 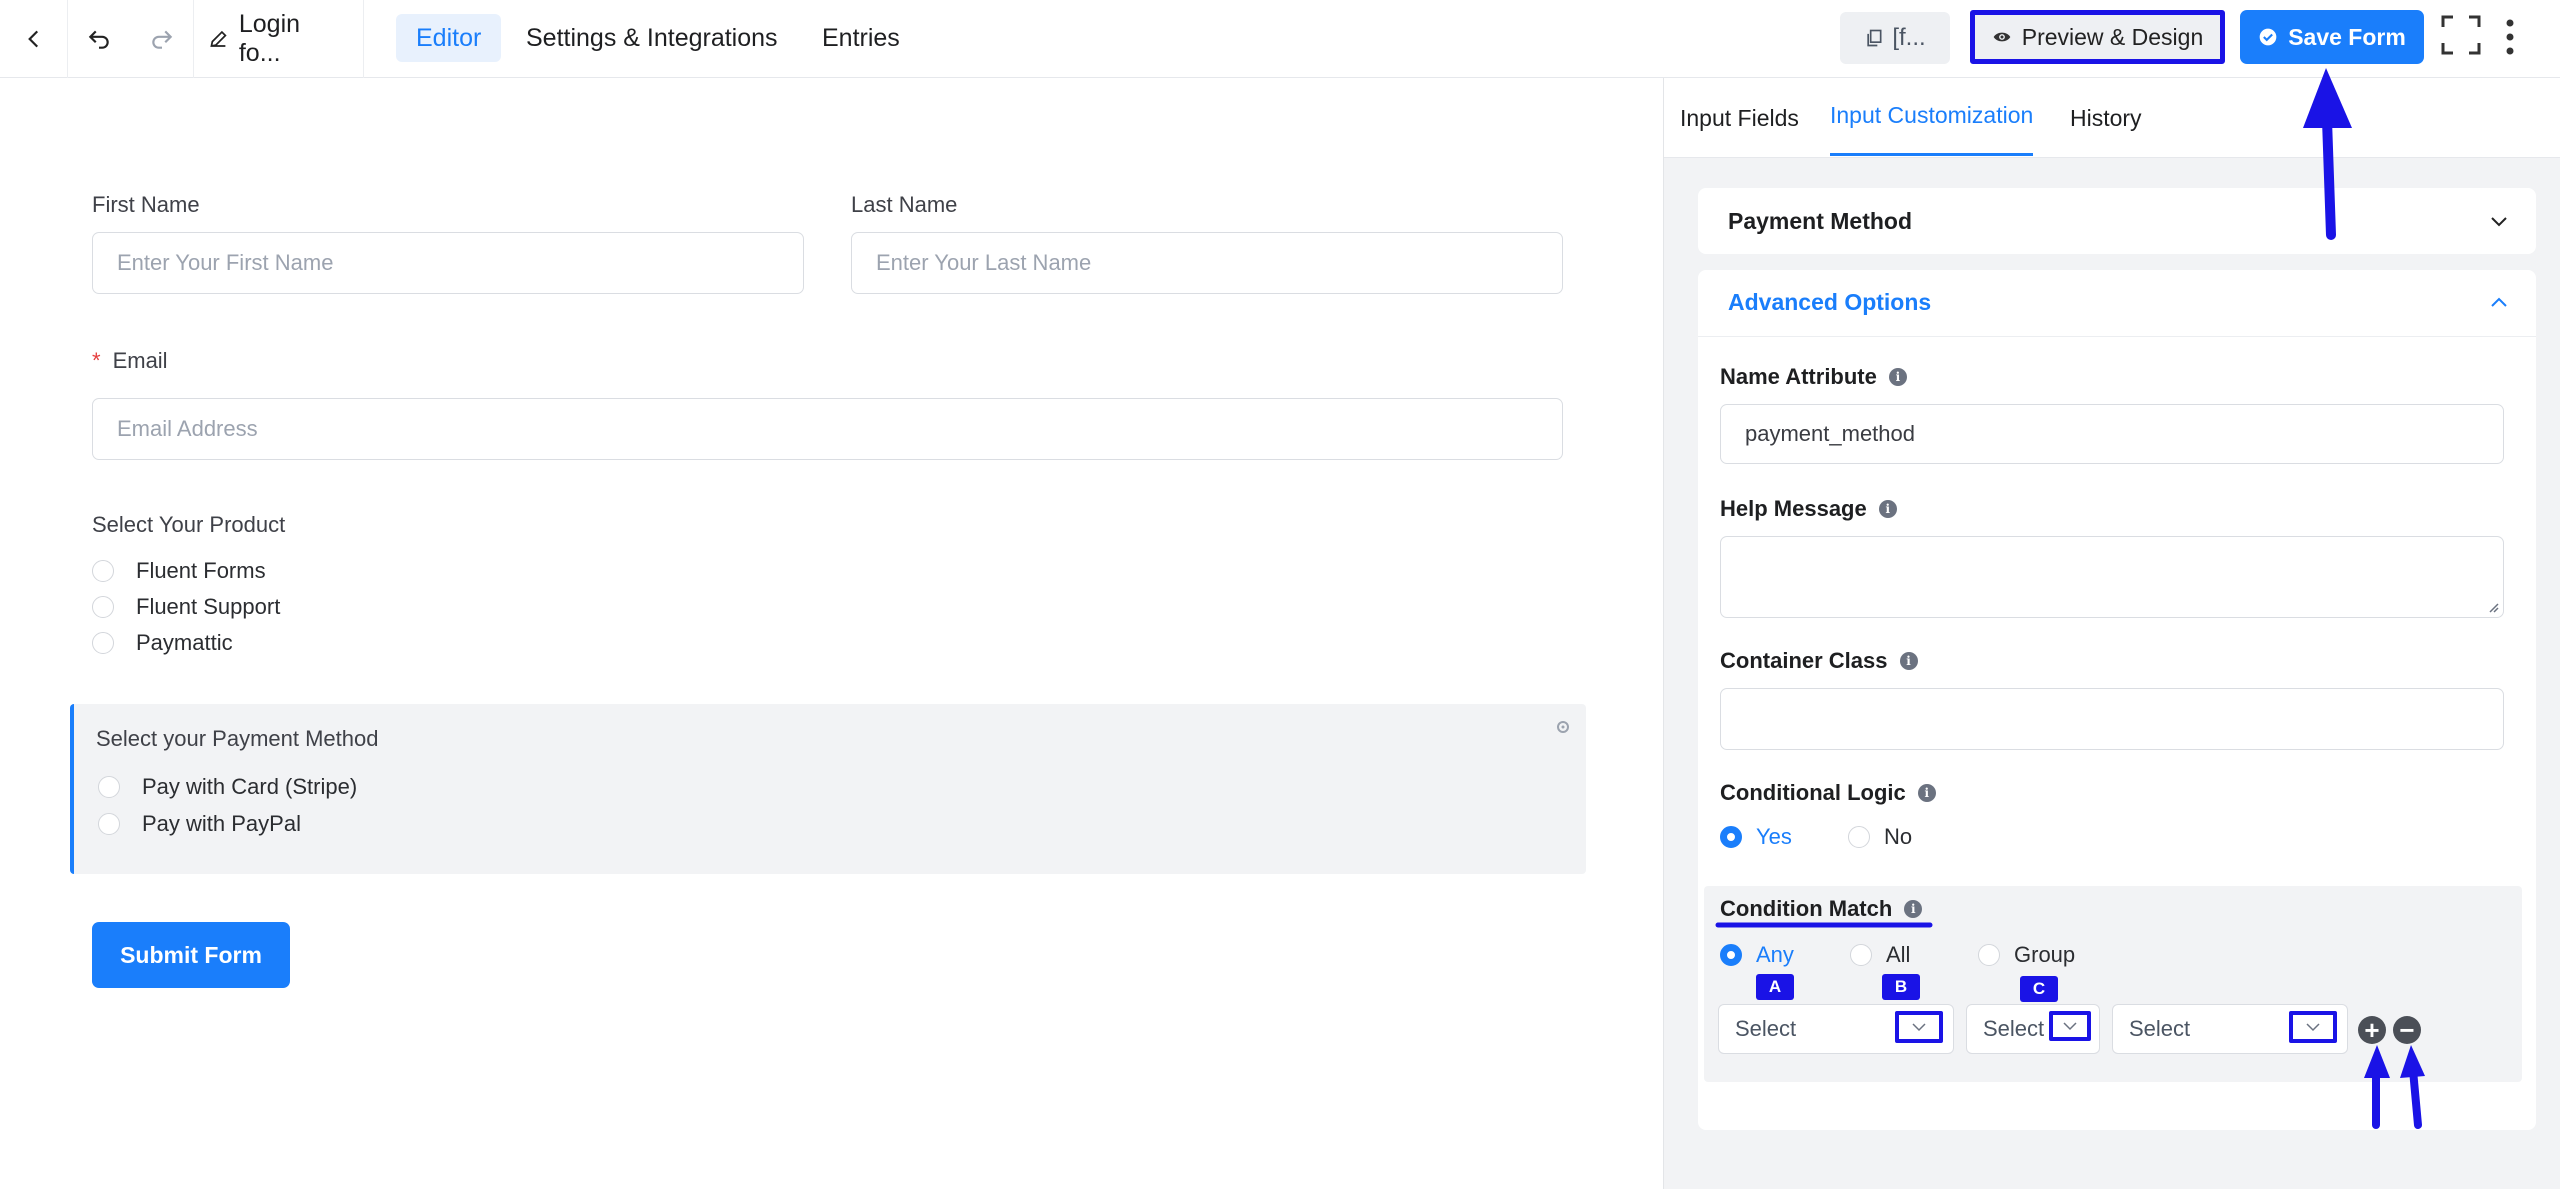 I want to click on match-all: All, so click(x=1880, y=955).